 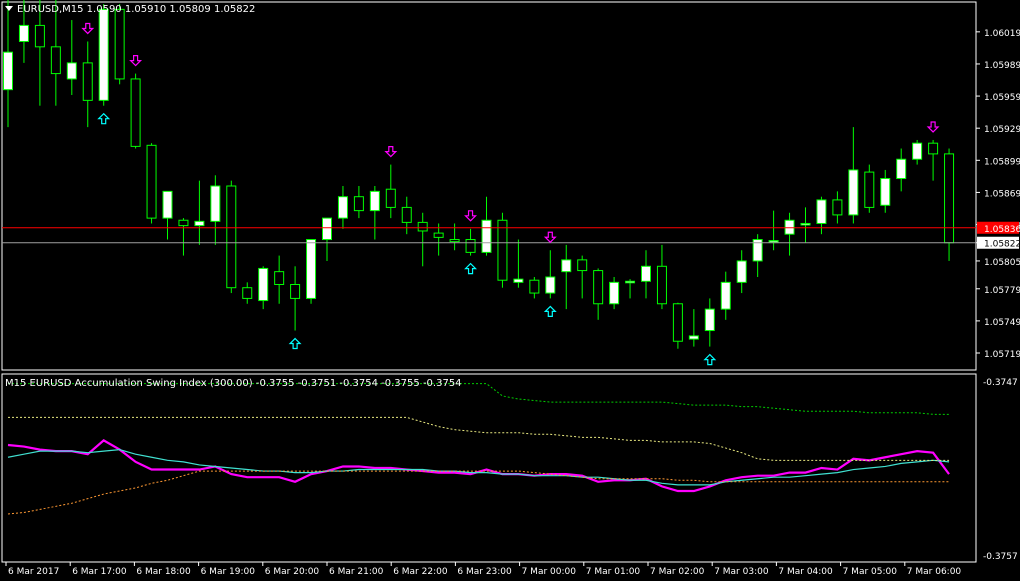 What do you see at coordinates (1000, 383) in the screenshot?
I see `indicator-tick-label: -0.3747` at bounding box center [1000, 383].